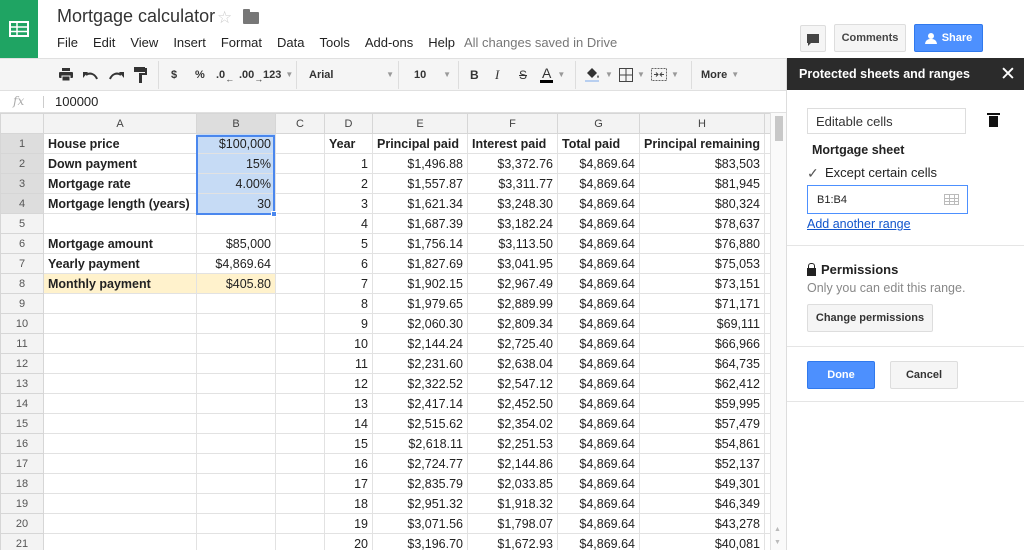 Image resolution: width=1024 pixels, height=550 pixels. Describe the element at coordinates (236, 303) in the screenshot. I see `cell-b9` at that location.